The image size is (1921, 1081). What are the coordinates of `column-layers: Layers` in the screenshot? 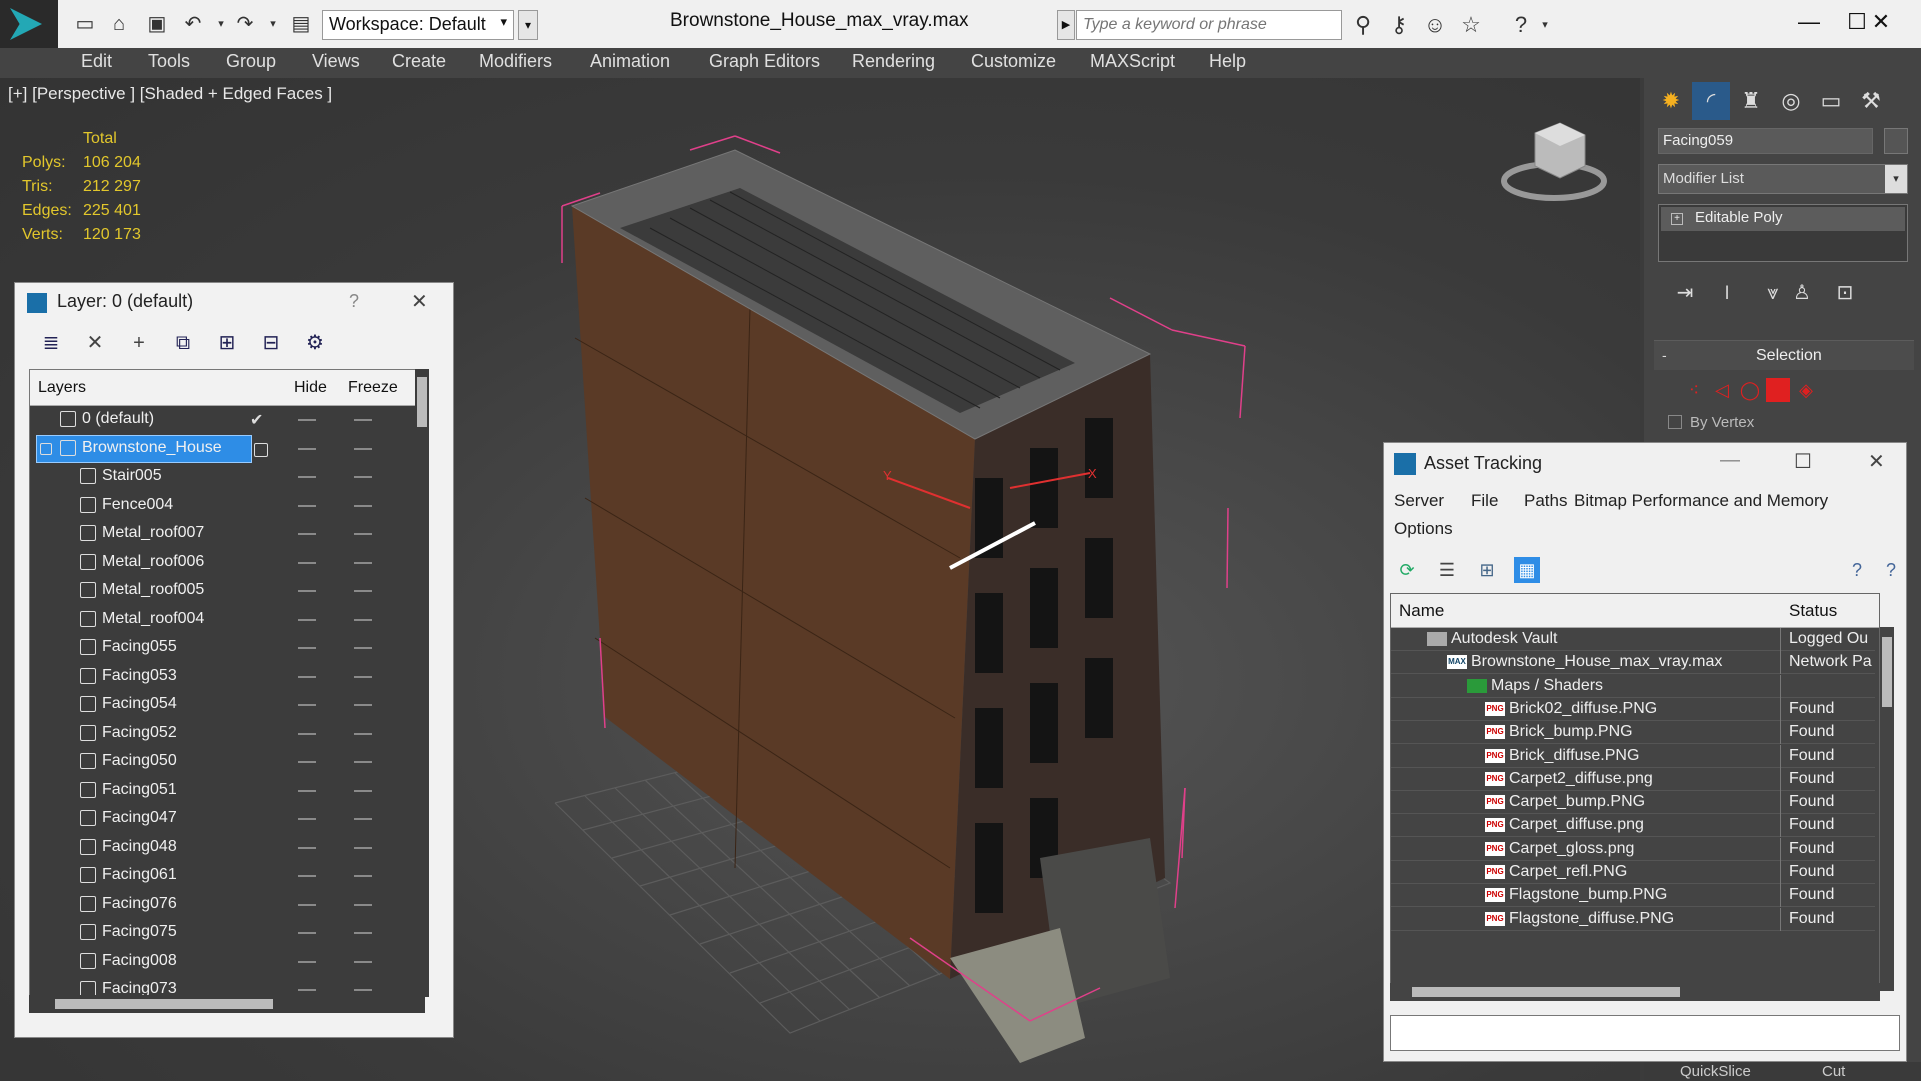 It's located at (62, 388).